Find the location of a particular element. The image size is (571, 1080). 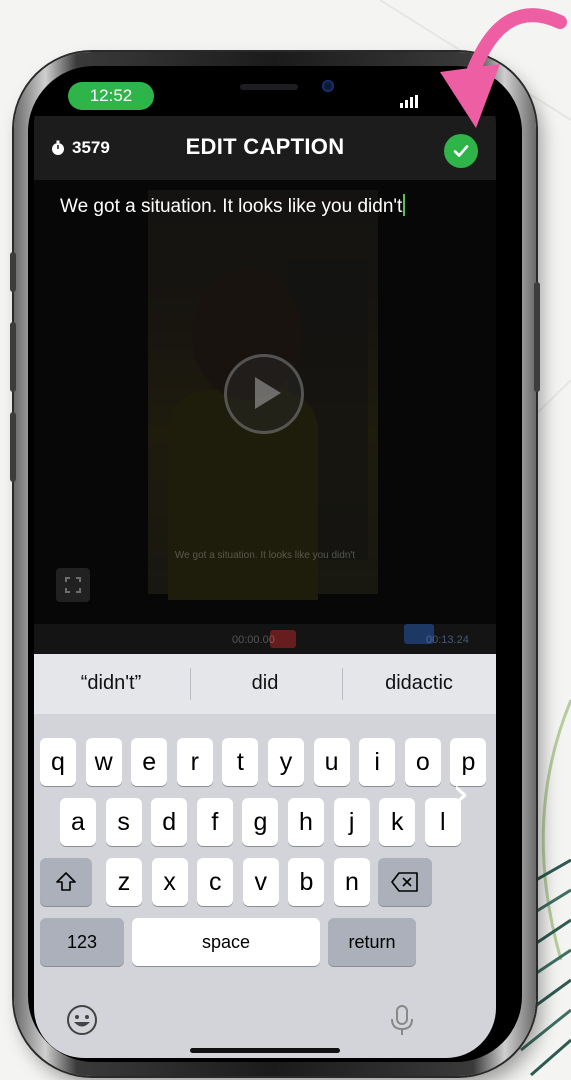

signal-icon is located at coordinates (410, 99).